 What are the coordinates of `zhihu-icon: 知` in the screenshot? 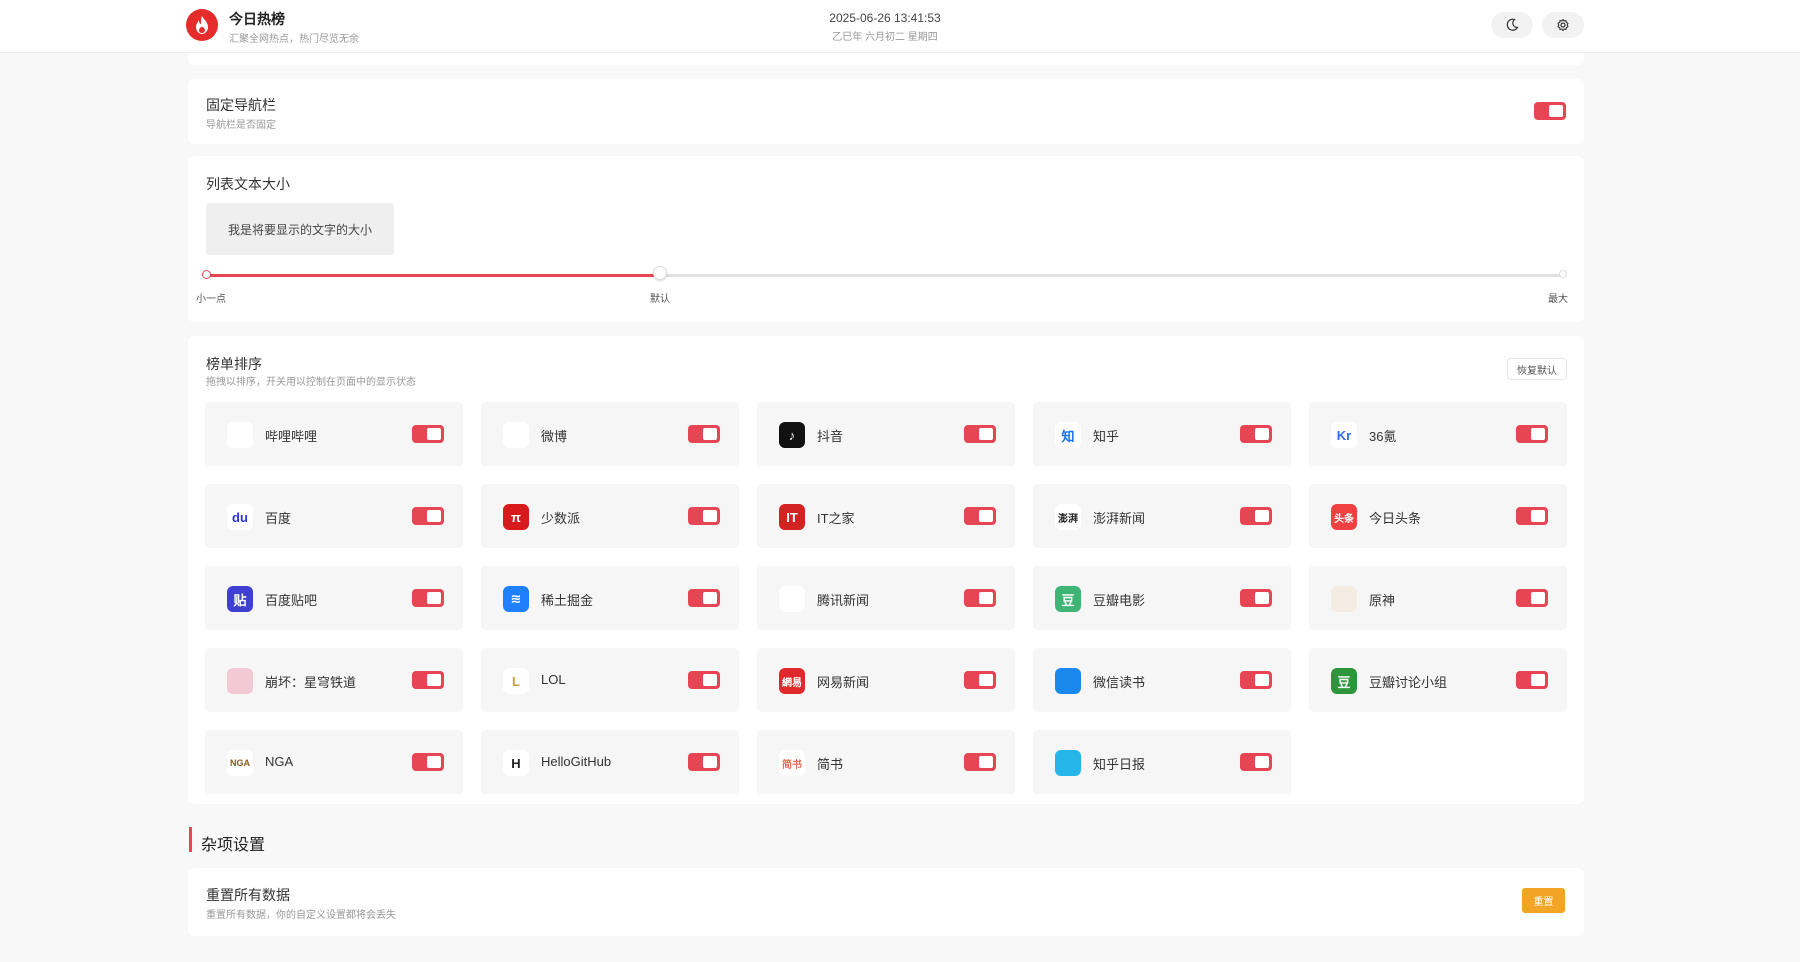 It's located at (1068, 435).